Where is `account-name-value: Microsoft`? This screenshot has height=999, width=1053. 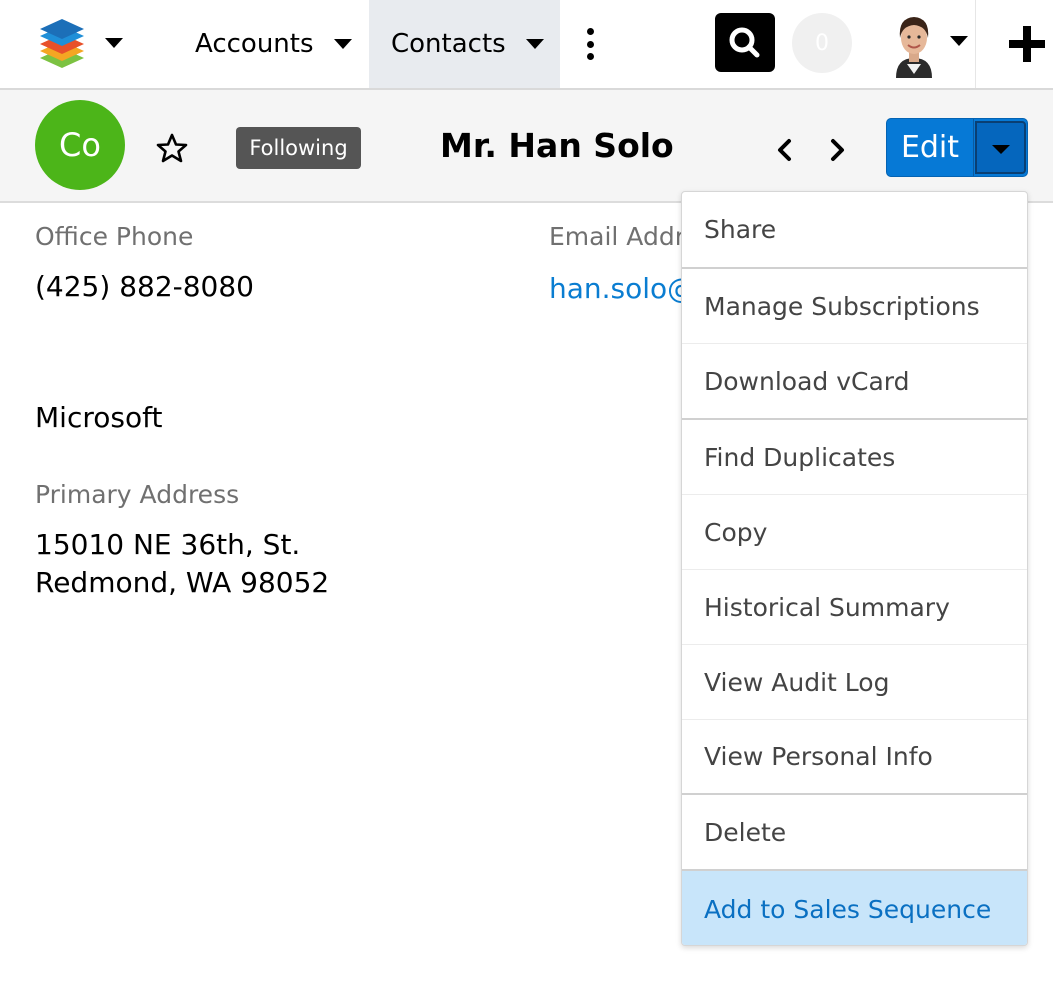
account-name-value: Microsoft is located at coordinates (99, 417).